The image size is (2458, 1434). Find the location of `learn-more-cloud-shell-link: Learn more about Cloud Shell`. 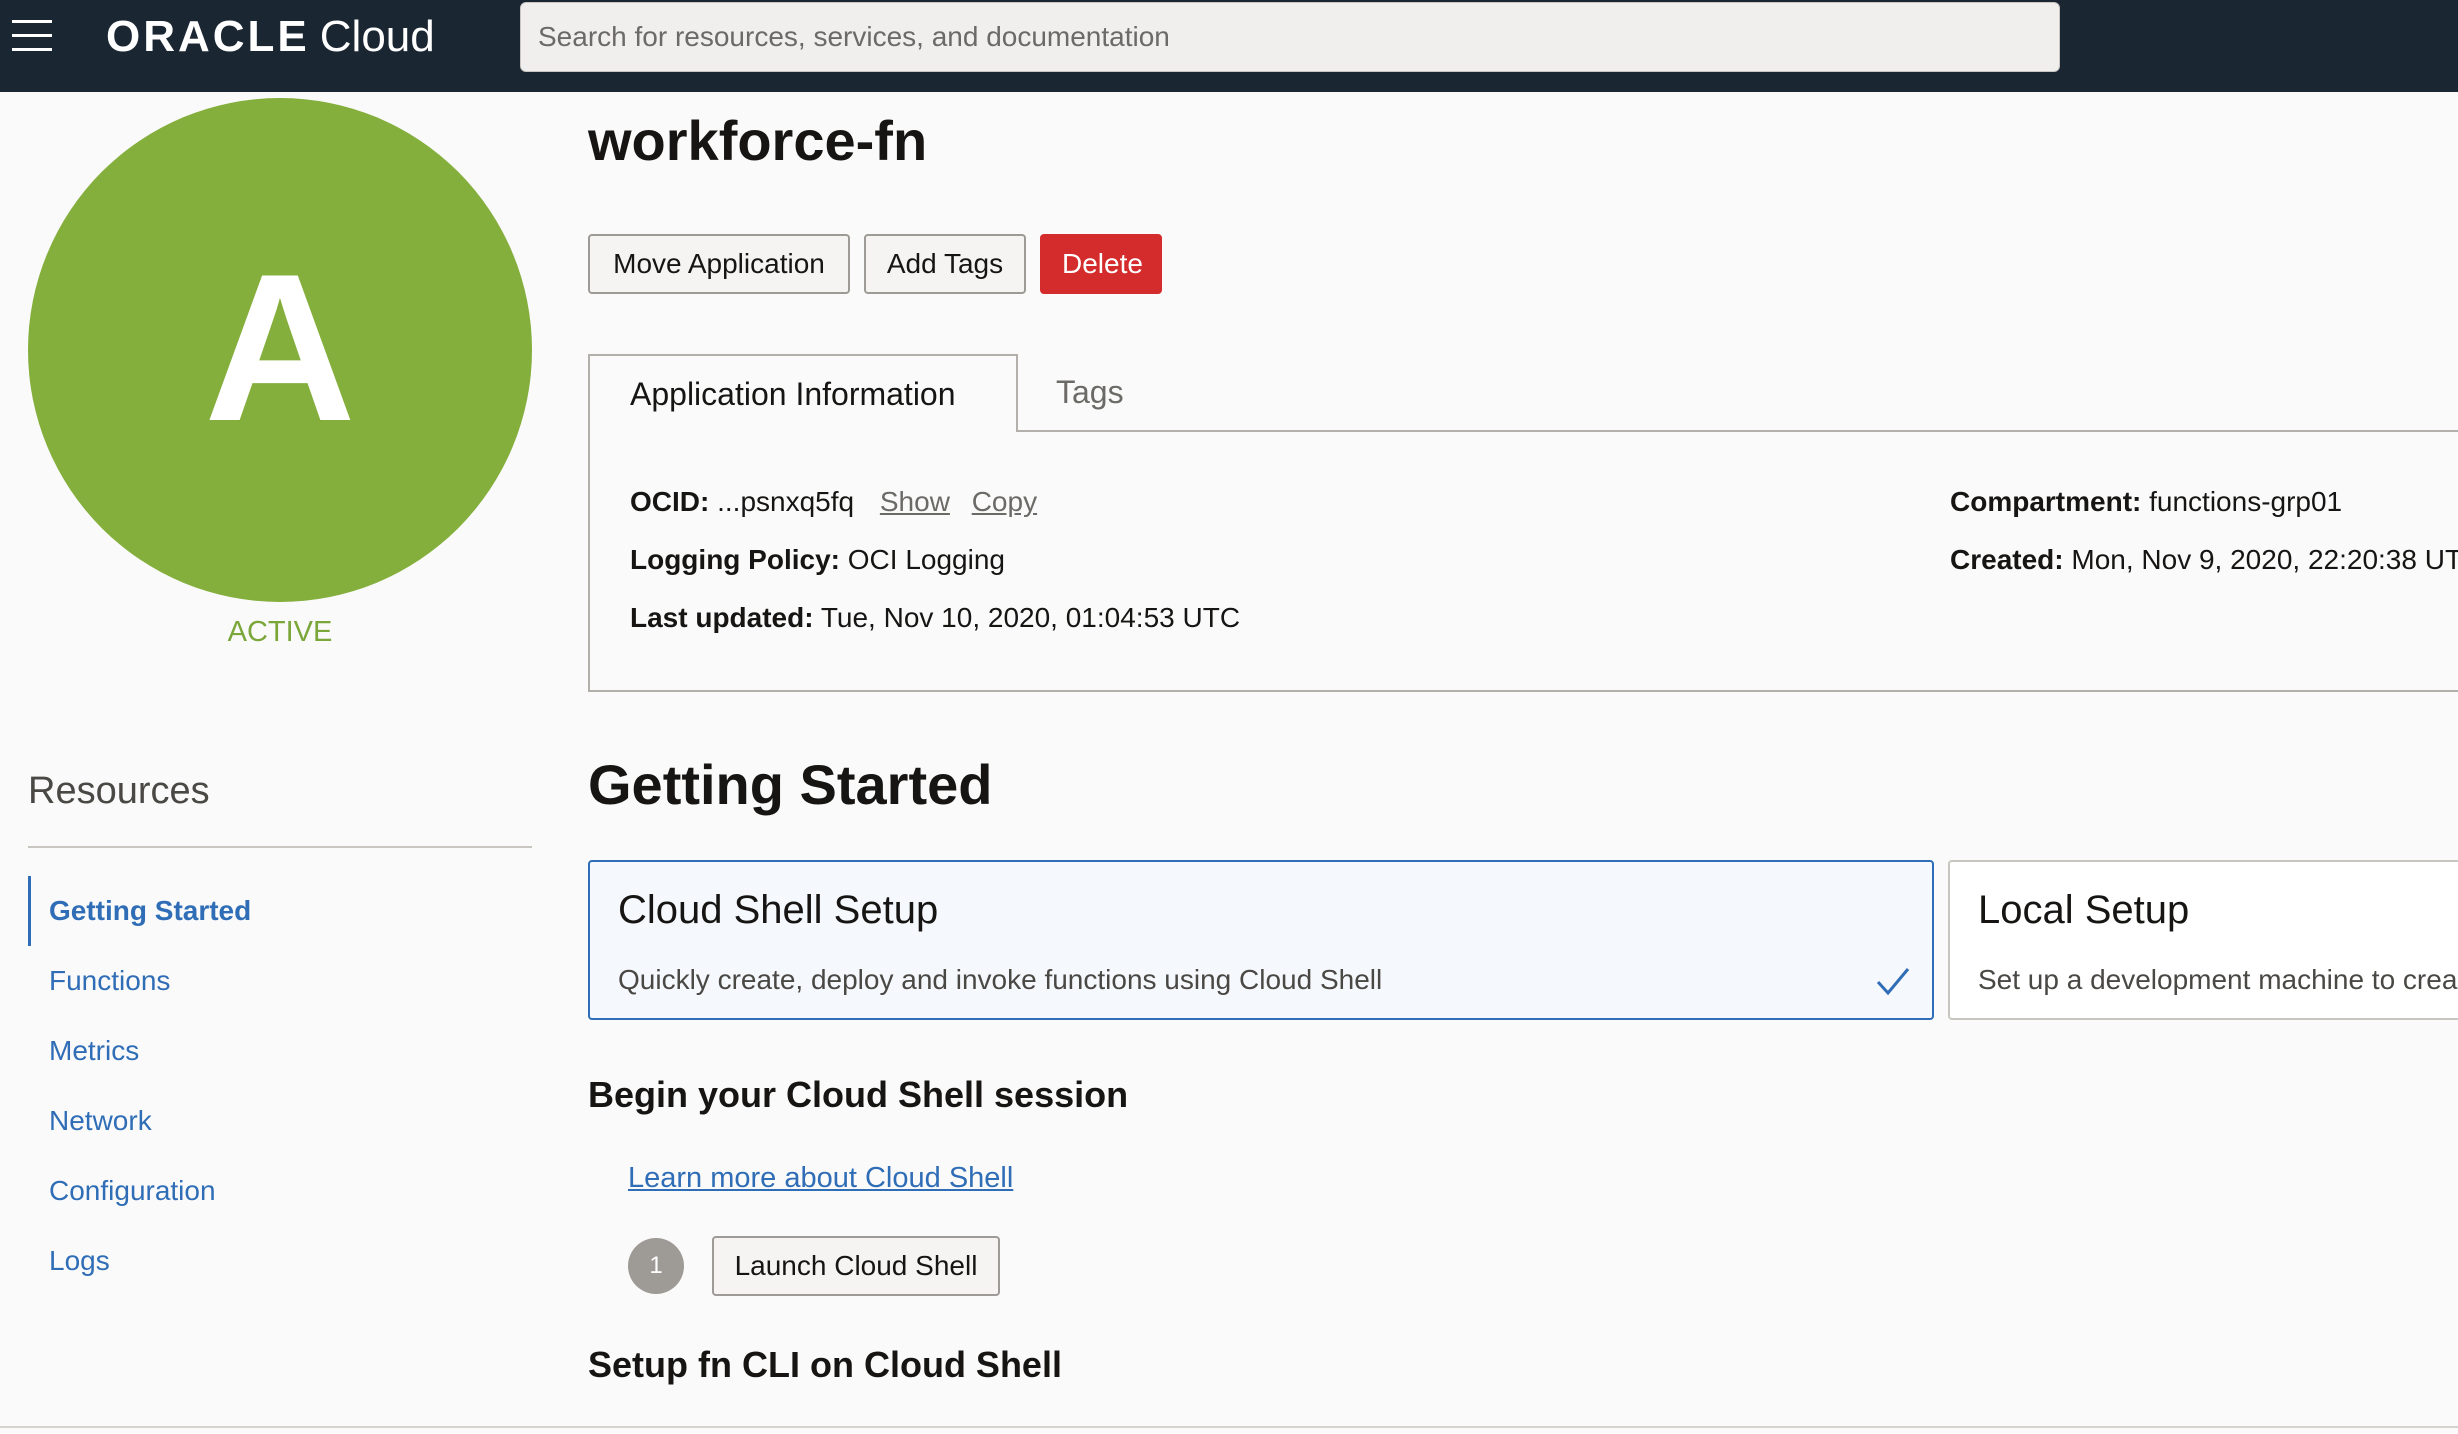

learn-more-cloud-shell-link: Learn more about Cloud Shell is located at coordinates (820, 1178).